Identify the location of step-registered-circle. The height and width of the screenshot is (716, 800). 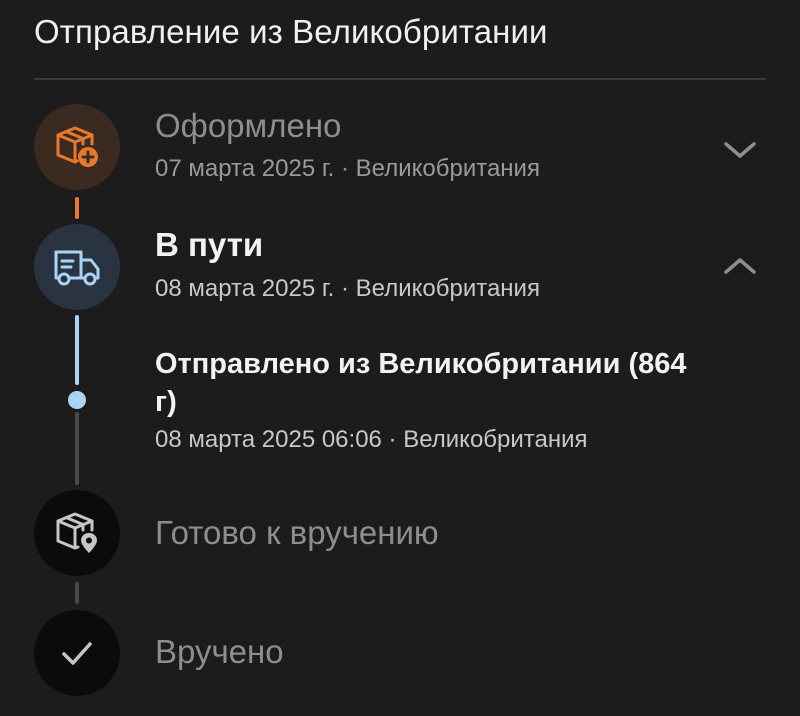
(77, 147).